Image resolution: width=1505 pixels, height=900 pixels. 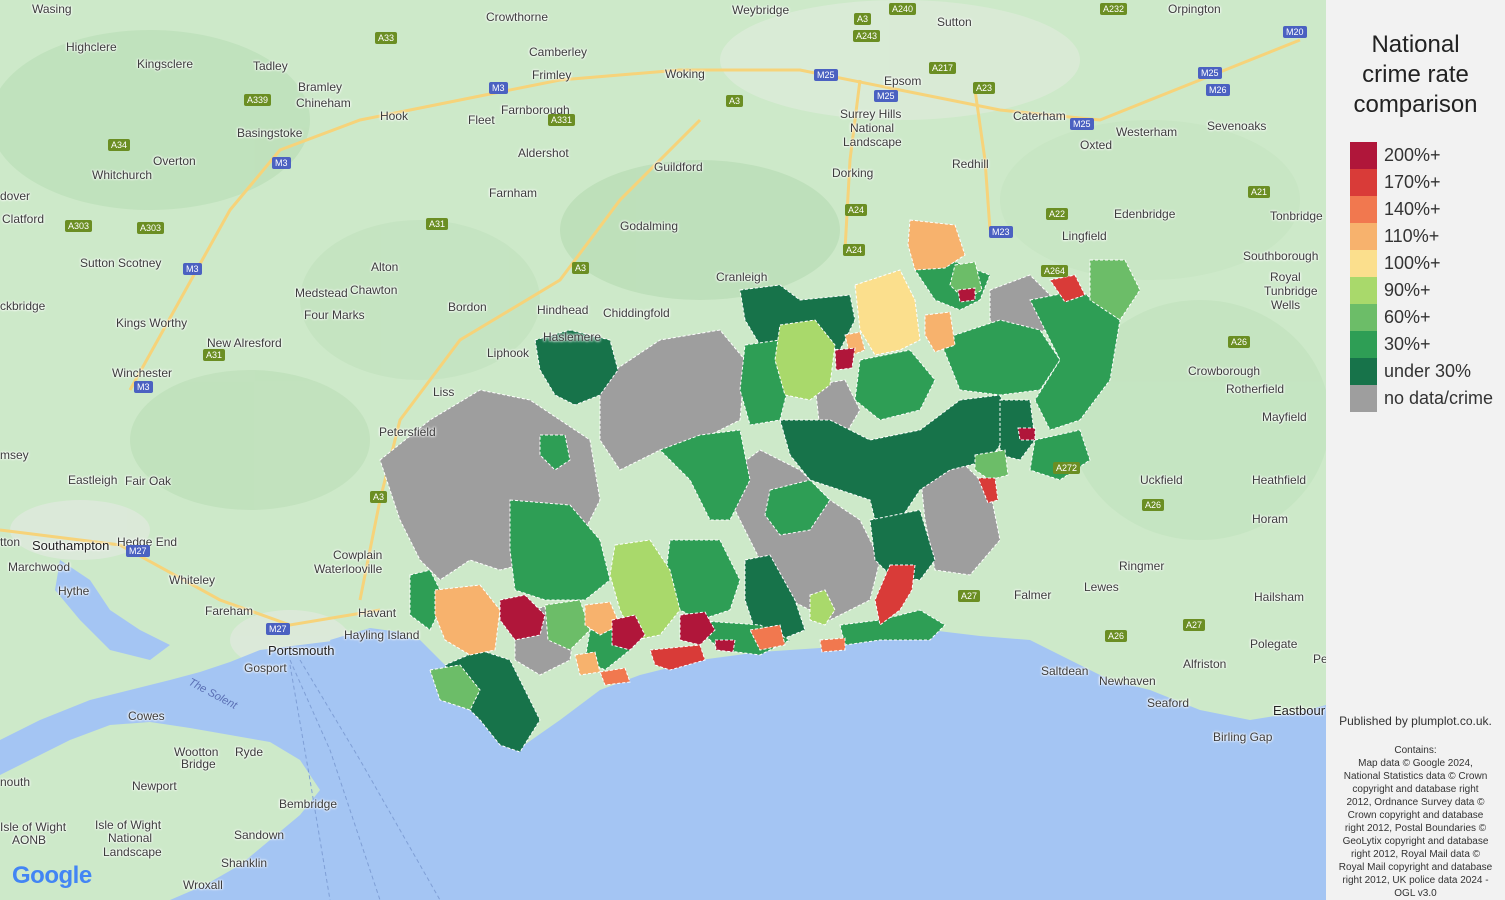 I want to click on place-label: Pe, so click(x=1319, y=659).